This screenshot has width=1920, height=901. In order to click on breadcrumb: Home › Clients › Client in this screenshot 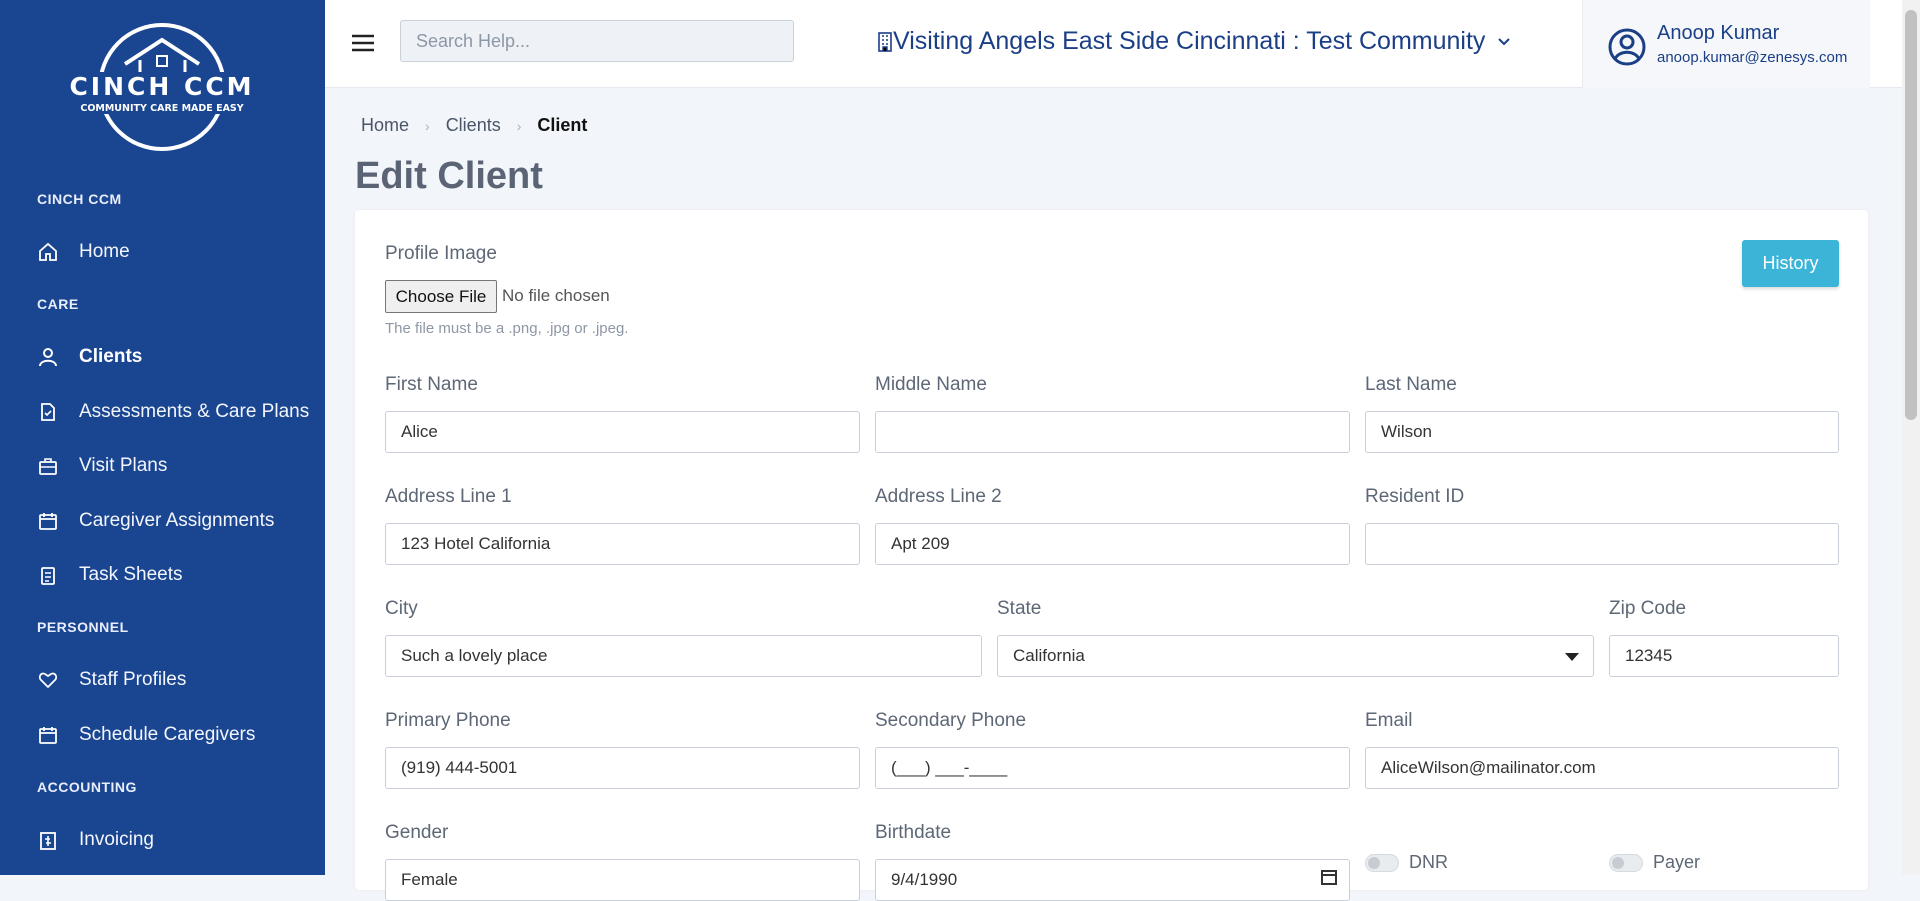, I will do `click(474, 125)`.